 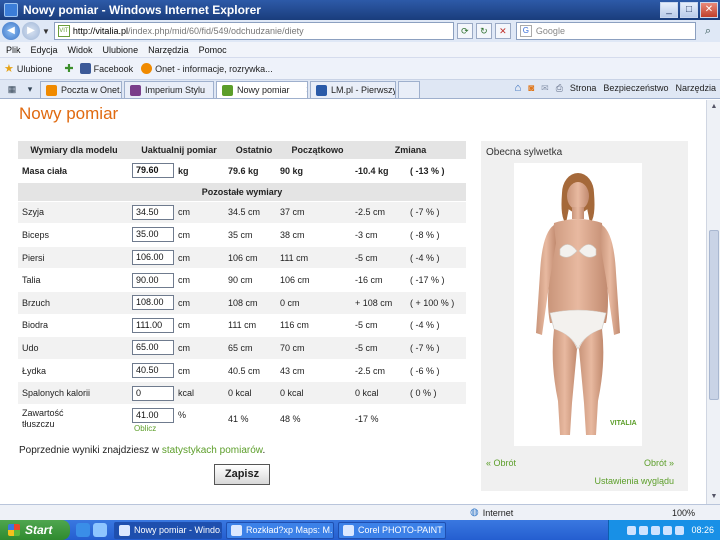 I want to click on last-value: 0 kcal, so click(x=240, y=393).